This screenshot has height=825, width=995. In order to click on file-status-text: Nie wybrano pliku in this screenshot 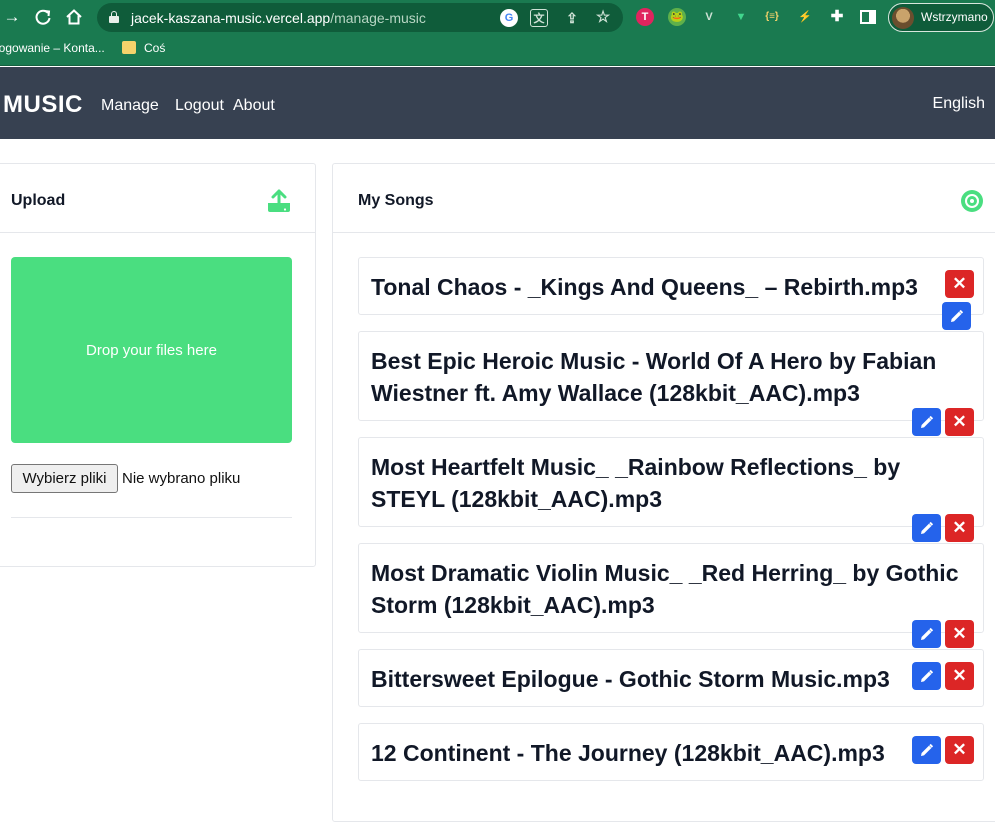, I will do `click(181, 478)`.